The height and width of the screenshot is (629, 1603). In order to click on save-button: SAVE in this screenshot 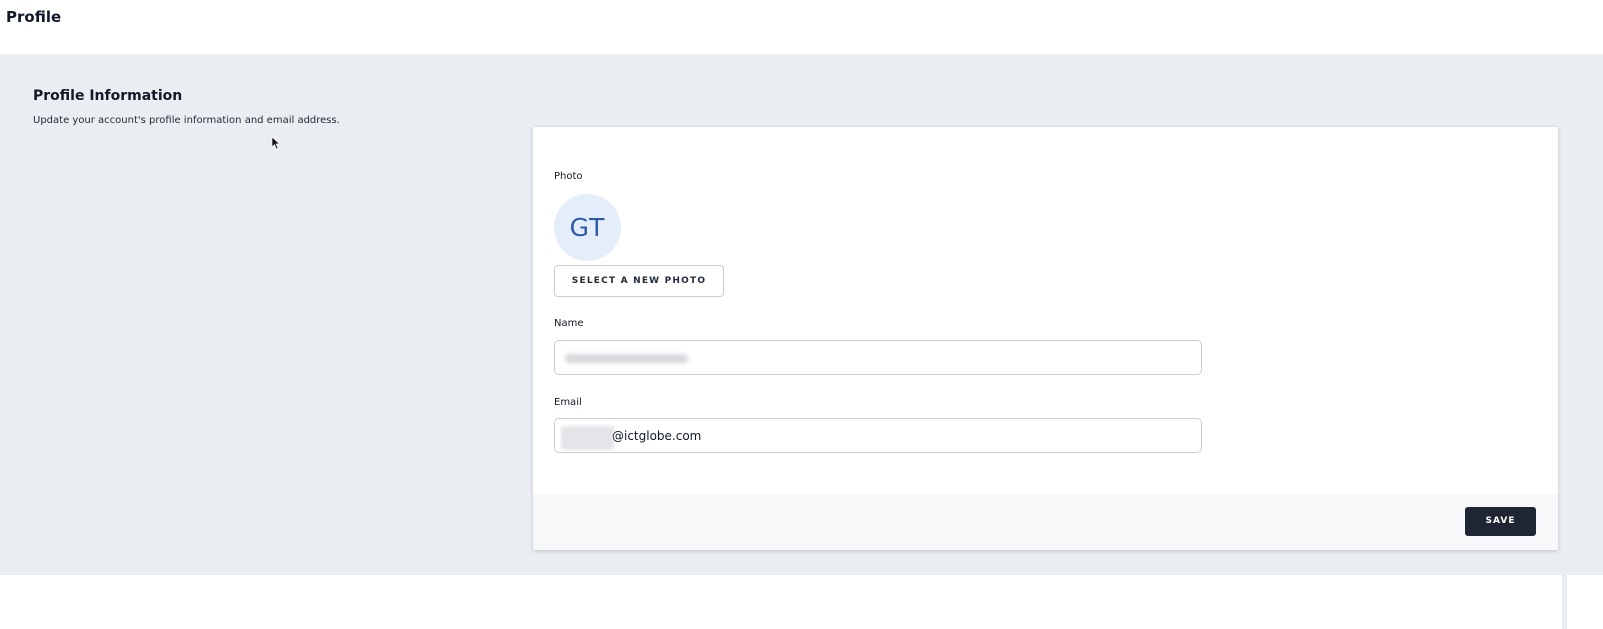, I will do `click(1500, 521)`.